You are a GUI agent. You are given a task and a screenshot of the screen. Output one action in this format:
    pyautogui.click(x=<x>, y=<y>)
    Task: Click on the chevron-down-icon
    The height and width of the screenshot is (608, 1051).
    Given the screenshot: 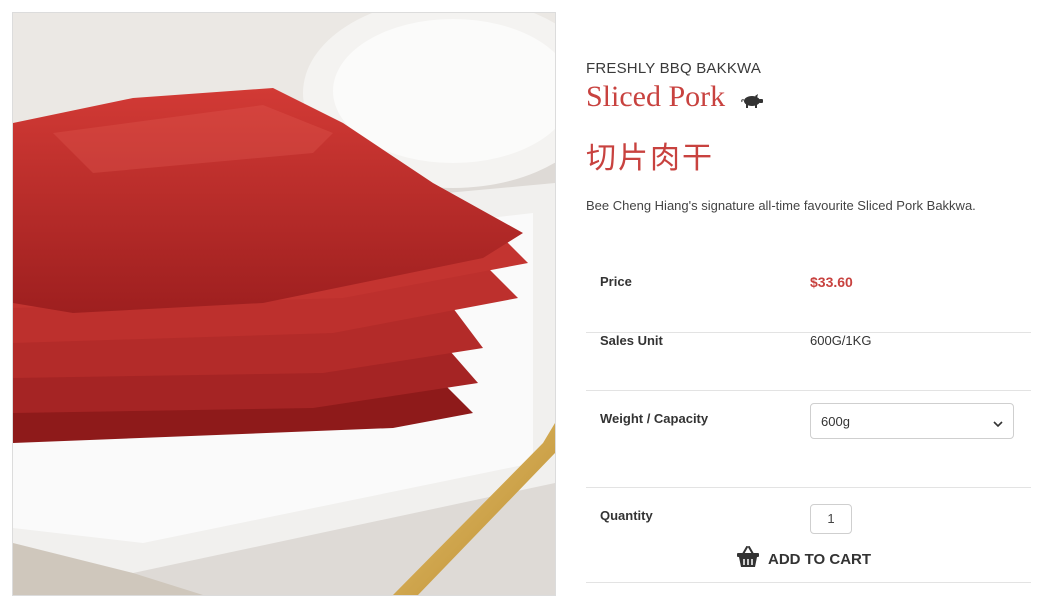 What is the action you would take?
    pyautogui.click(x=998, y=423)
    